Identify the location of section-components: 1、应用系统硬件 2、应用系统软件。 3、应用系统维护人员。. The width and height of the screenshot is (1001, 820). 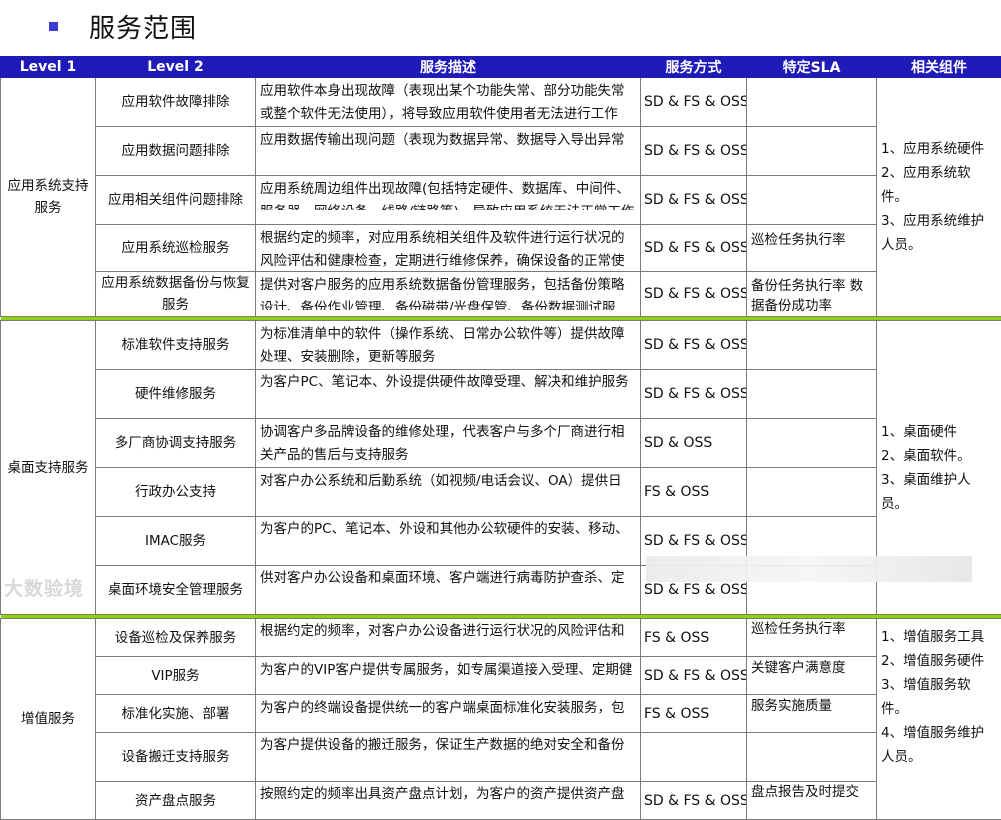
(939, 197).